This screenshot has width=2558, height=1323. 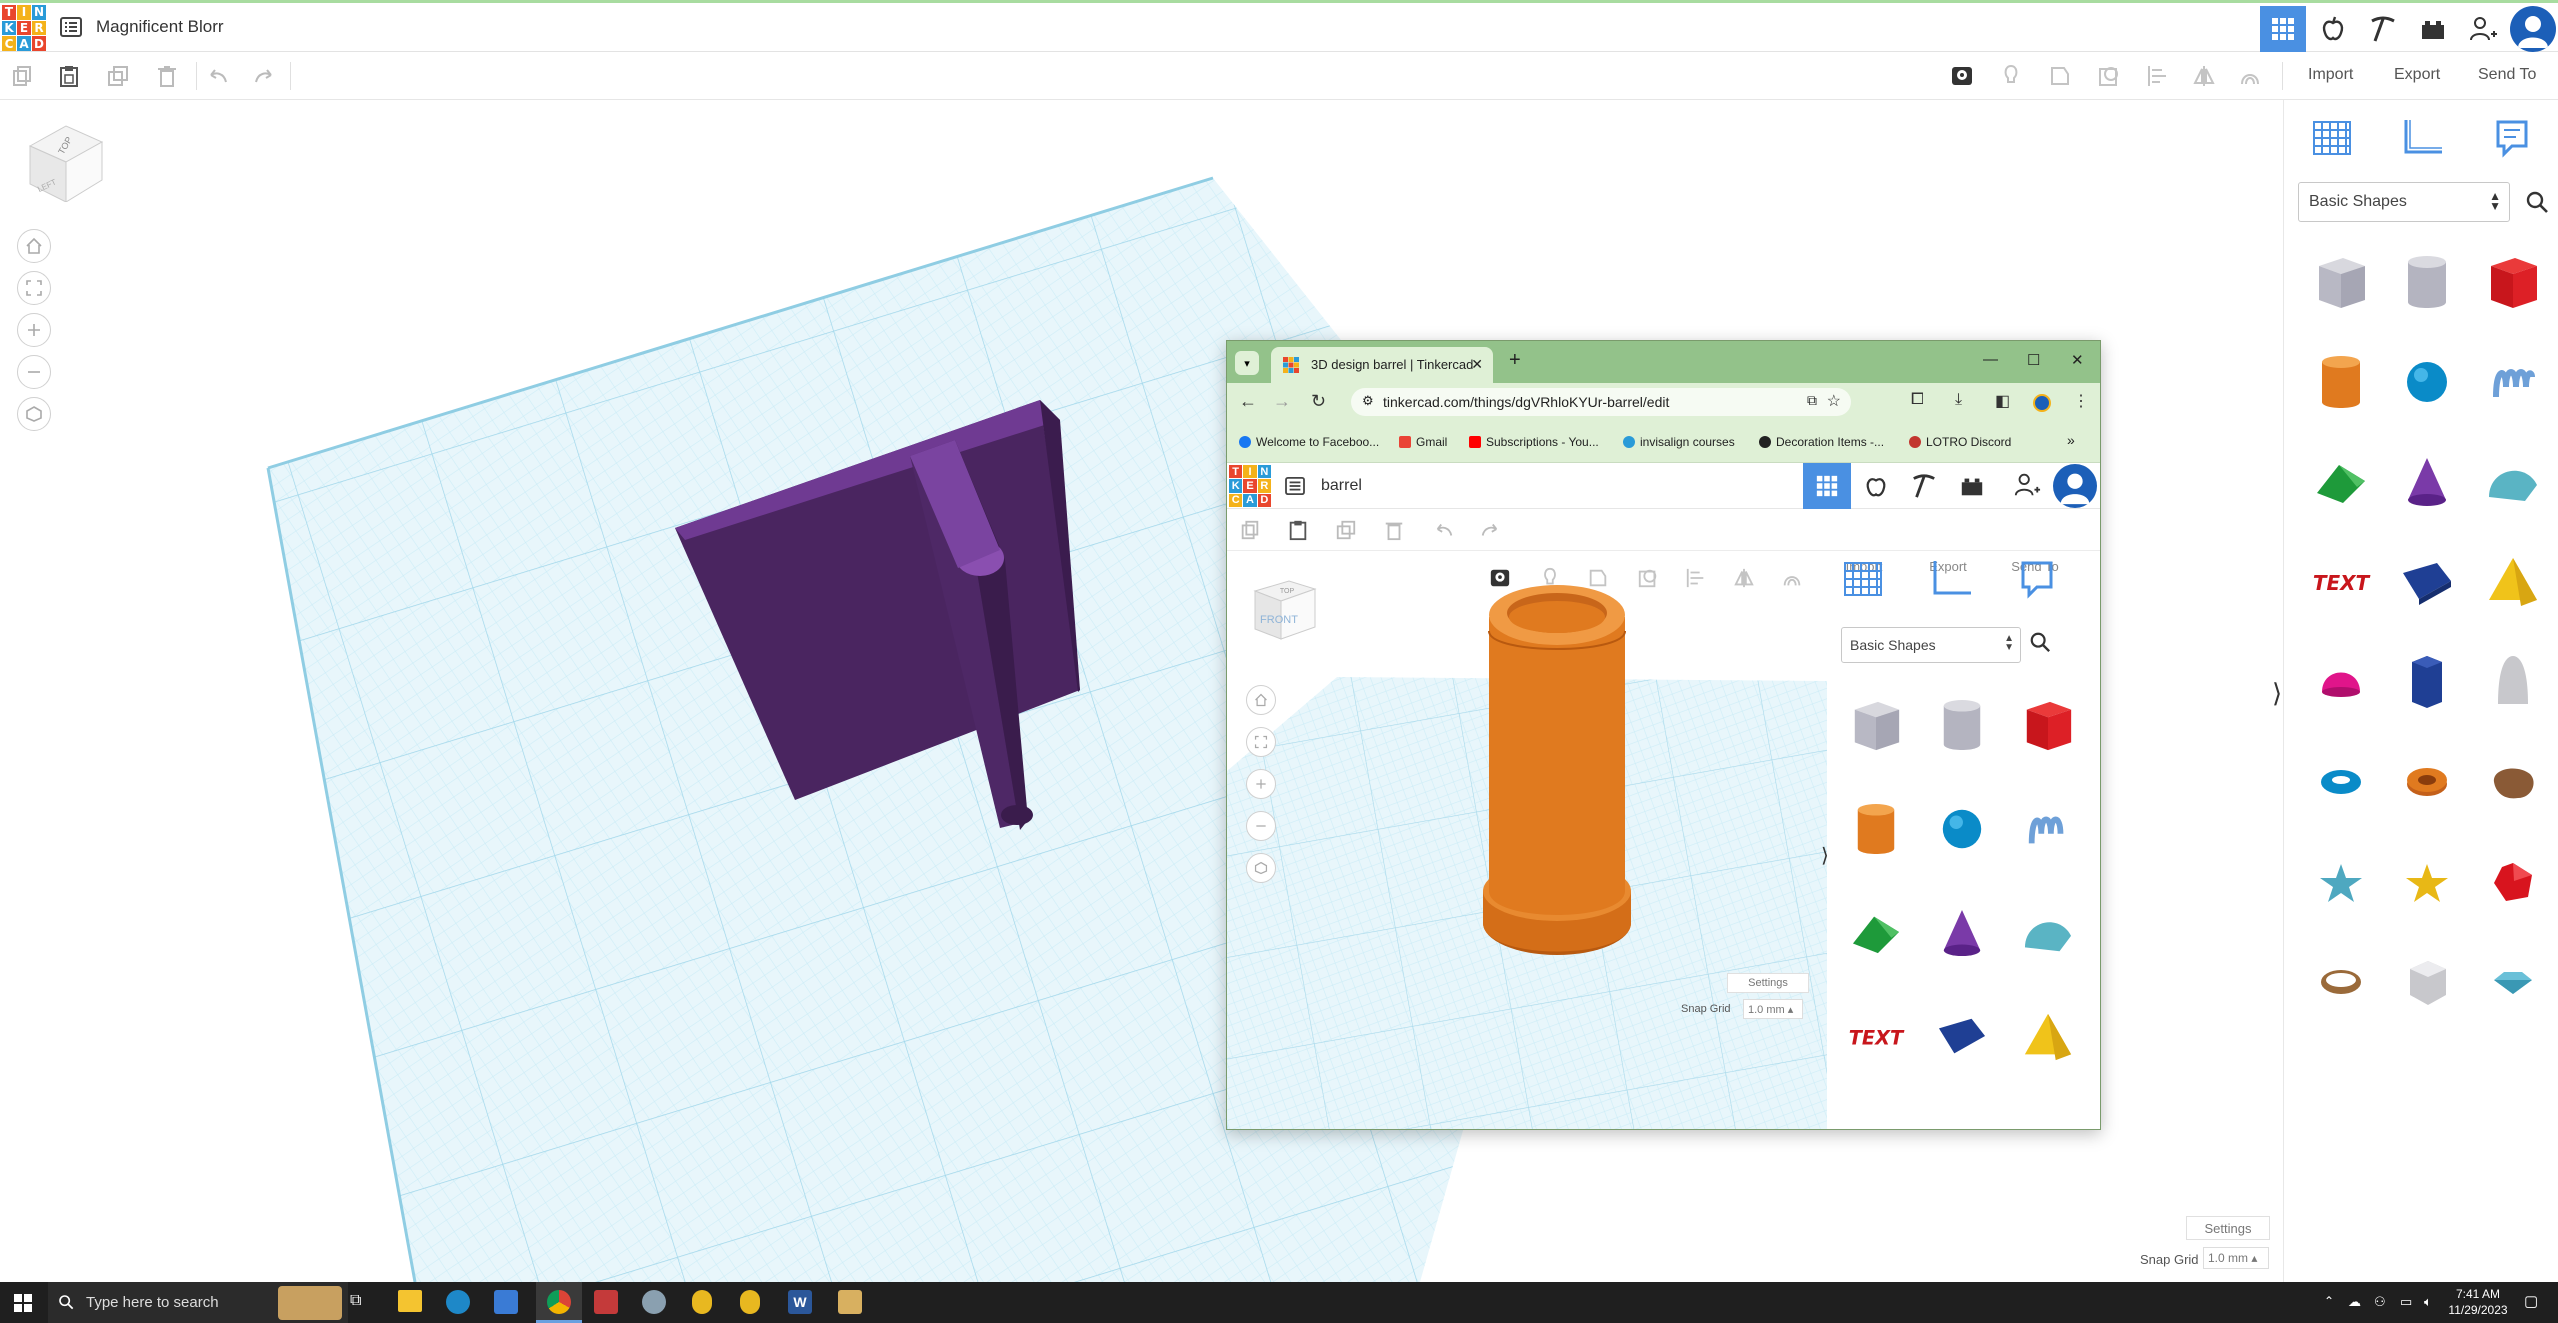 I want to click on embedded-mirror-icon, so click(x=1744, y=578).